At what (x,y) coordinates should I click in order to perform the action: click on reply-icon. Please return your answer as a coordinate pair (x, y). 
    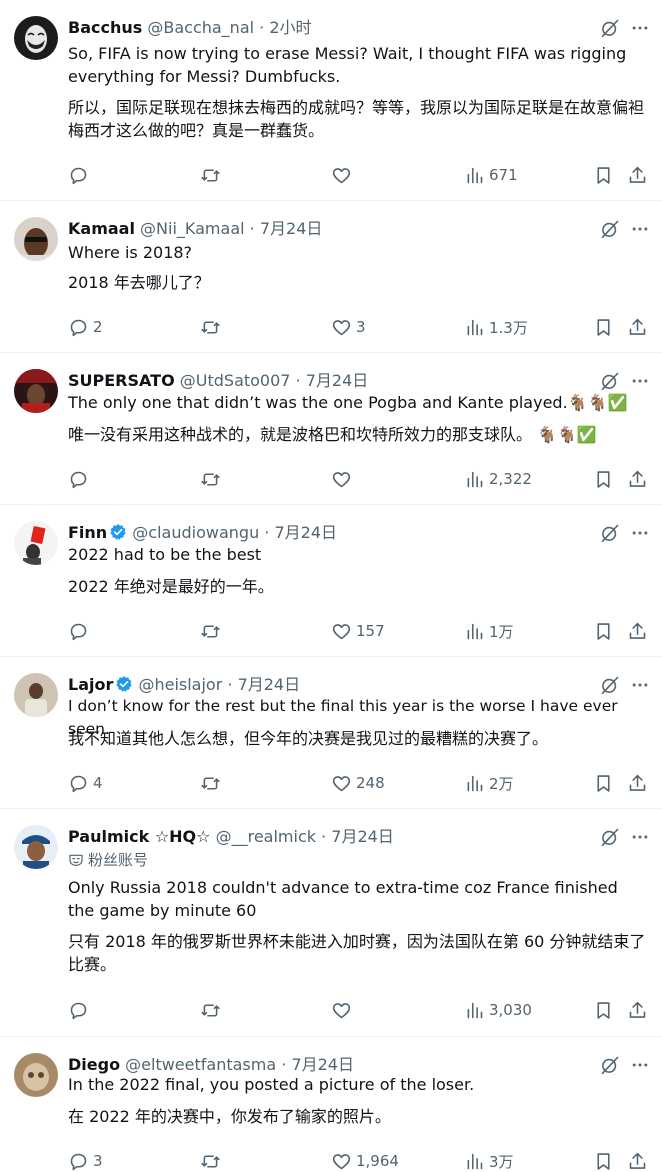
    Looking at the image, I should click on (78, 1010).